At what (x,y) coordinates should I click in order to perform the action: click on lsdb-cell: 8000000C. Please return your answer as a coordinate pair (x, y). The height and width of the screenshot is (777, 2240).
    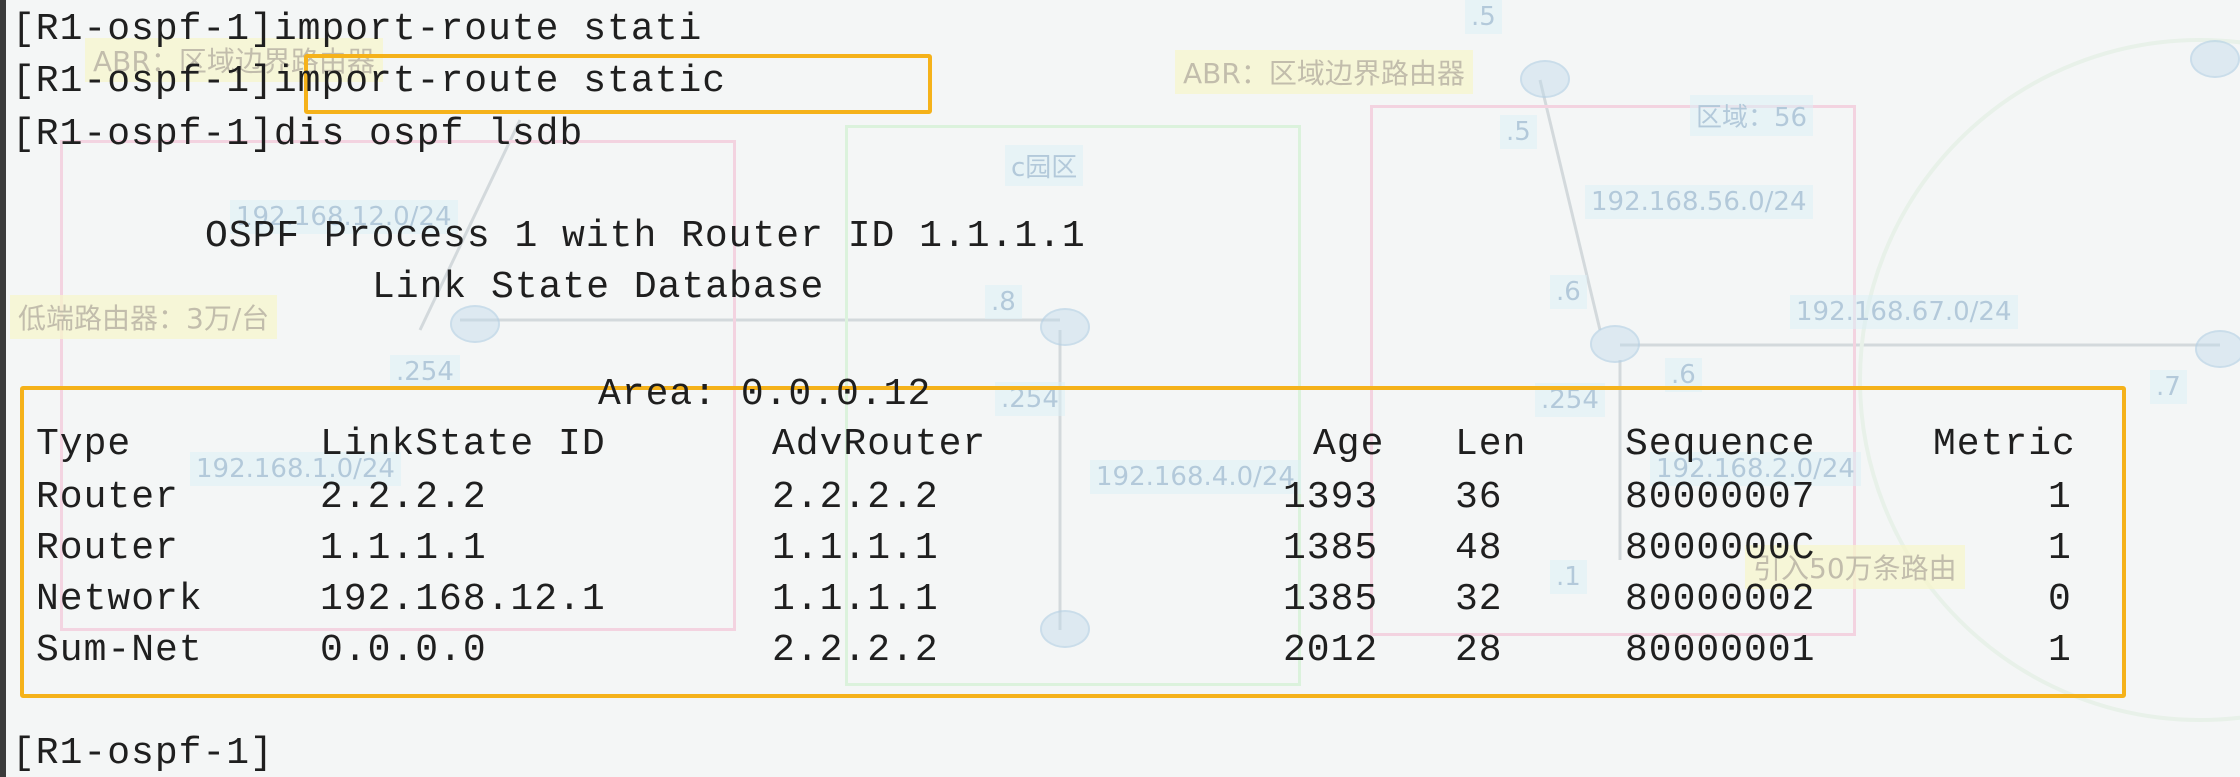
    Looking at the image, I should click on (1720, 548).